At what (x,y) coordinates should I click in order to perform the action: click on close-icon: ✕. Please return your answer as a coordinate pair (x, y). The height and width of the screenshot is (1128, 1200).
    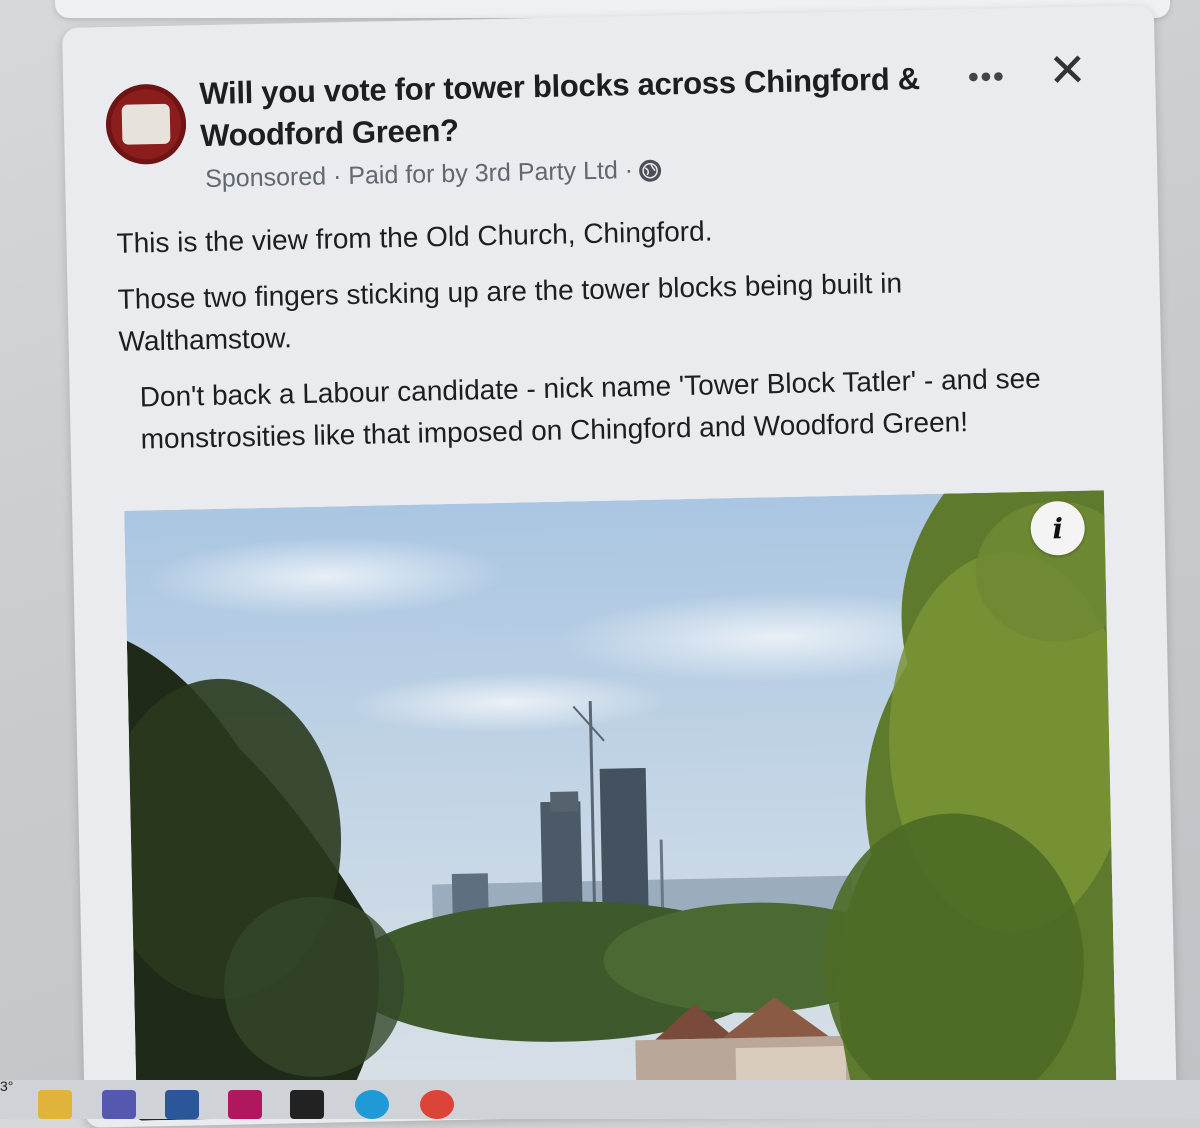
    Looking at the image, I should click on (1068, 70).